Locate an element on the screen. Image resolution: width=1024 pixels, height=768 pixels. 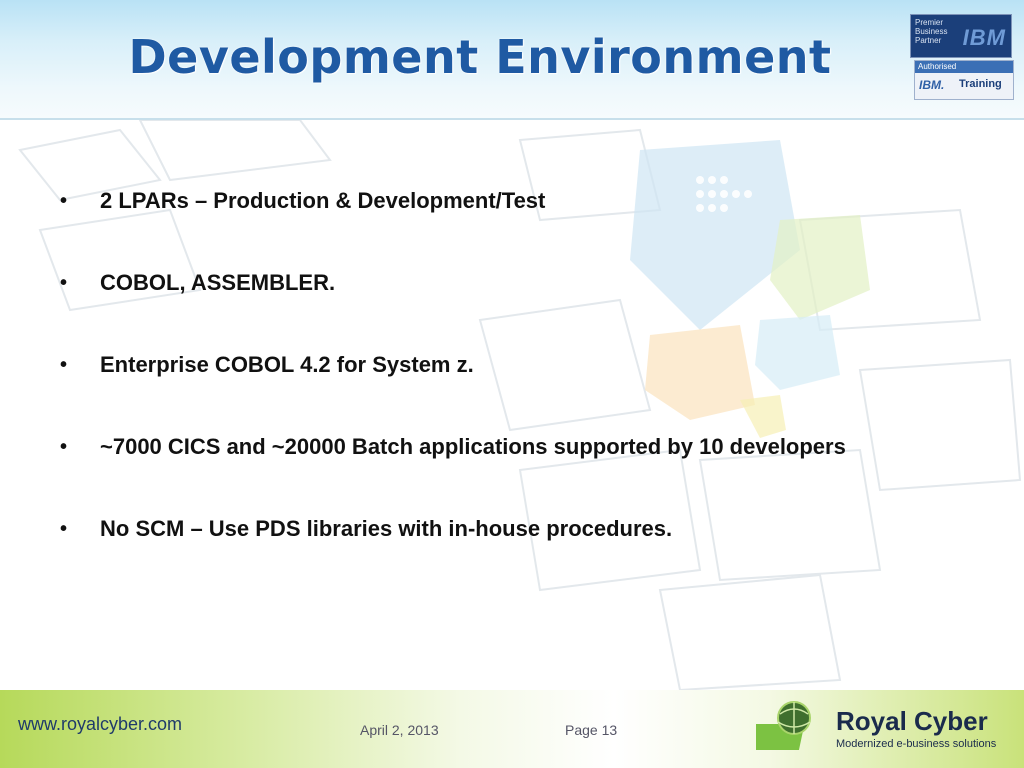
badge-line-business: Business is located at coordinates (931, 31).